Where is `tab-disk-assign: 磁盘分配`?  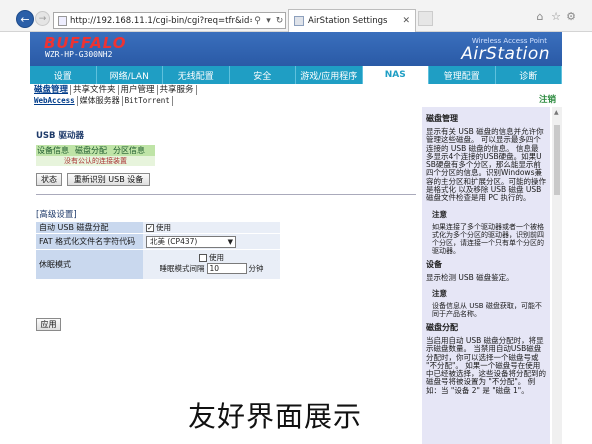
tab-disk-assign: 磁盘分配 is located at coordinates (91, 150).